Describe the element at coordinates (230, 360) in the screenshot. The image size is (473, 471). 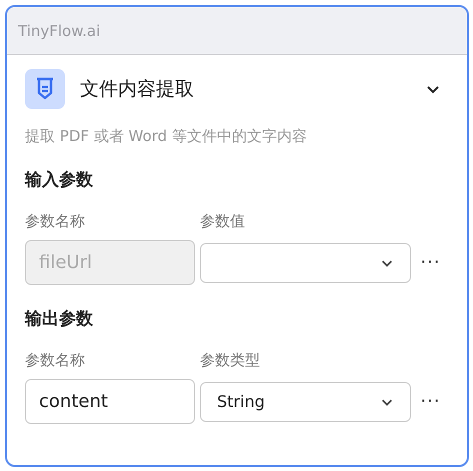
I see `column-label: 参数类型` at that location.